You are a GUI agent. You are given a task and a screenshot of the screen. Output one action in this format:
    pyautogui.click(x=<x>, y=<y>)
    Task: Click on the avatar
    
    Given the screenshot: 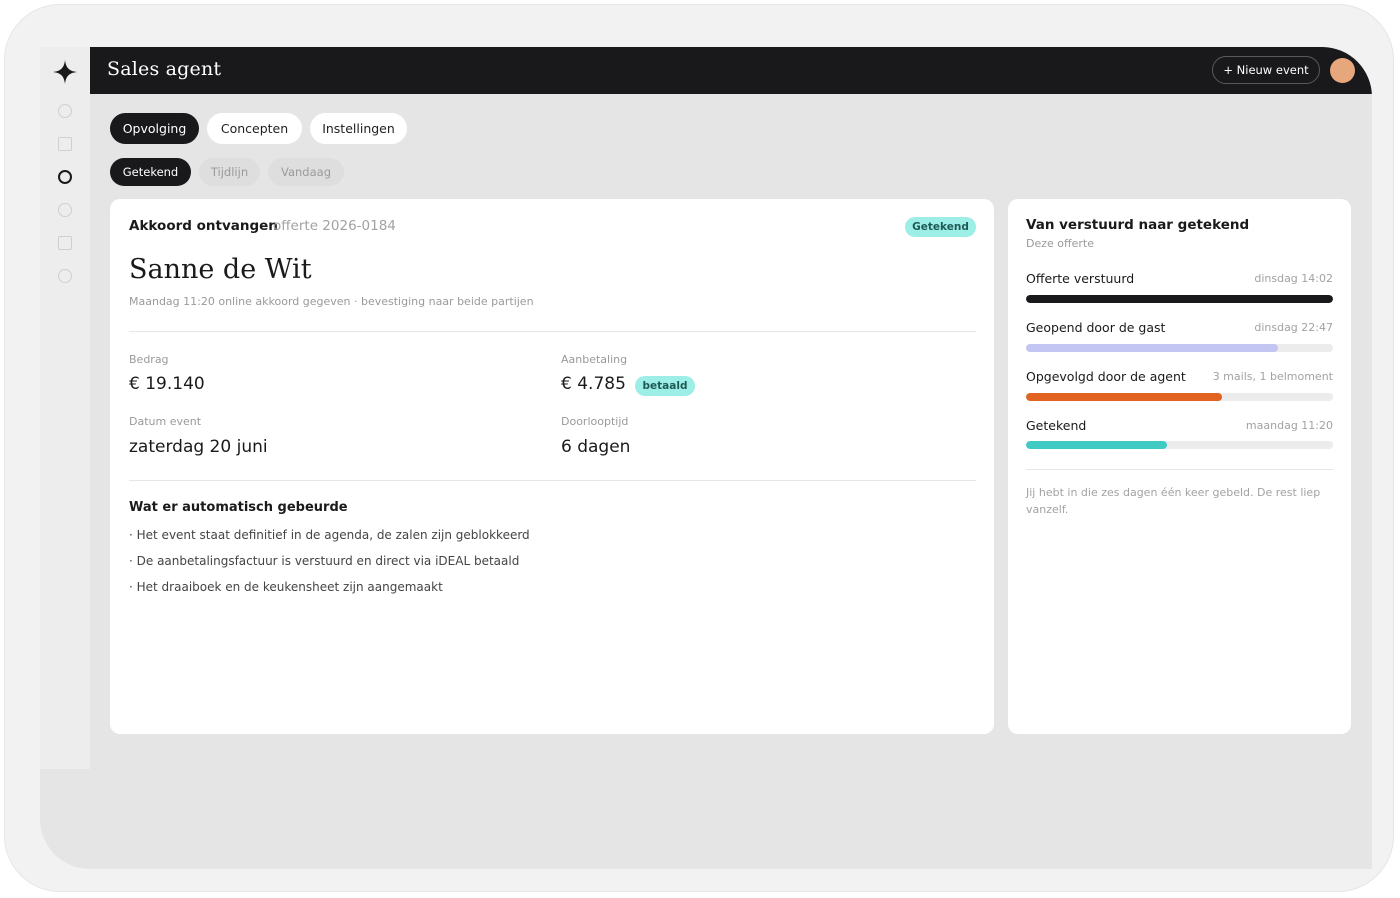 What is the action you would take?
    pyautogui.click(x=1342, y=70)
    